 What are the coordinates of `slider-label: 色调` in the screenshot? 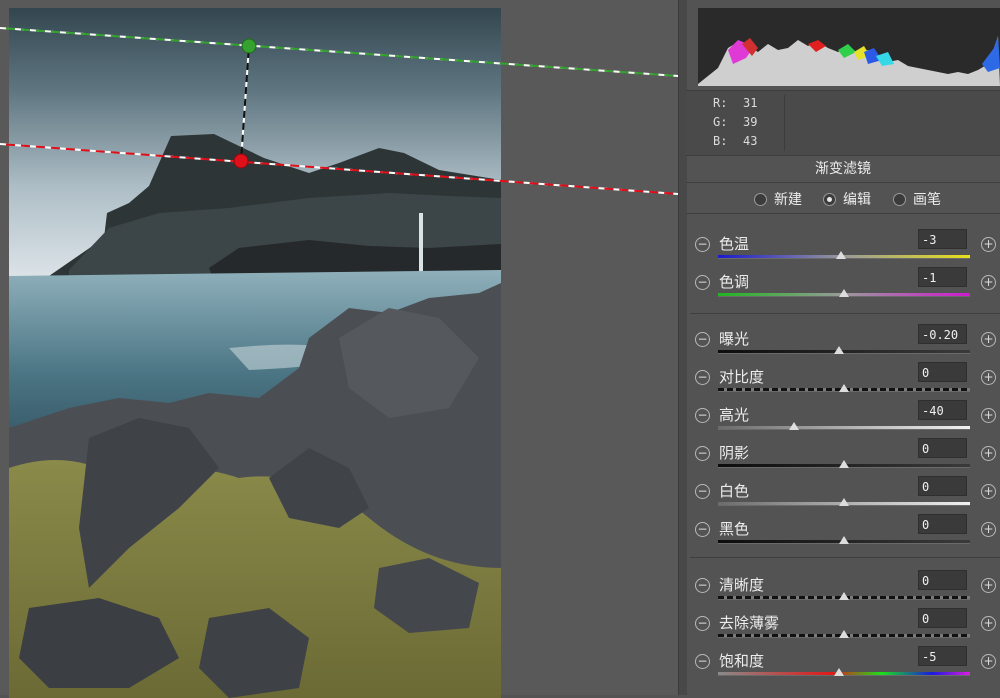 It's located at (734, 282).